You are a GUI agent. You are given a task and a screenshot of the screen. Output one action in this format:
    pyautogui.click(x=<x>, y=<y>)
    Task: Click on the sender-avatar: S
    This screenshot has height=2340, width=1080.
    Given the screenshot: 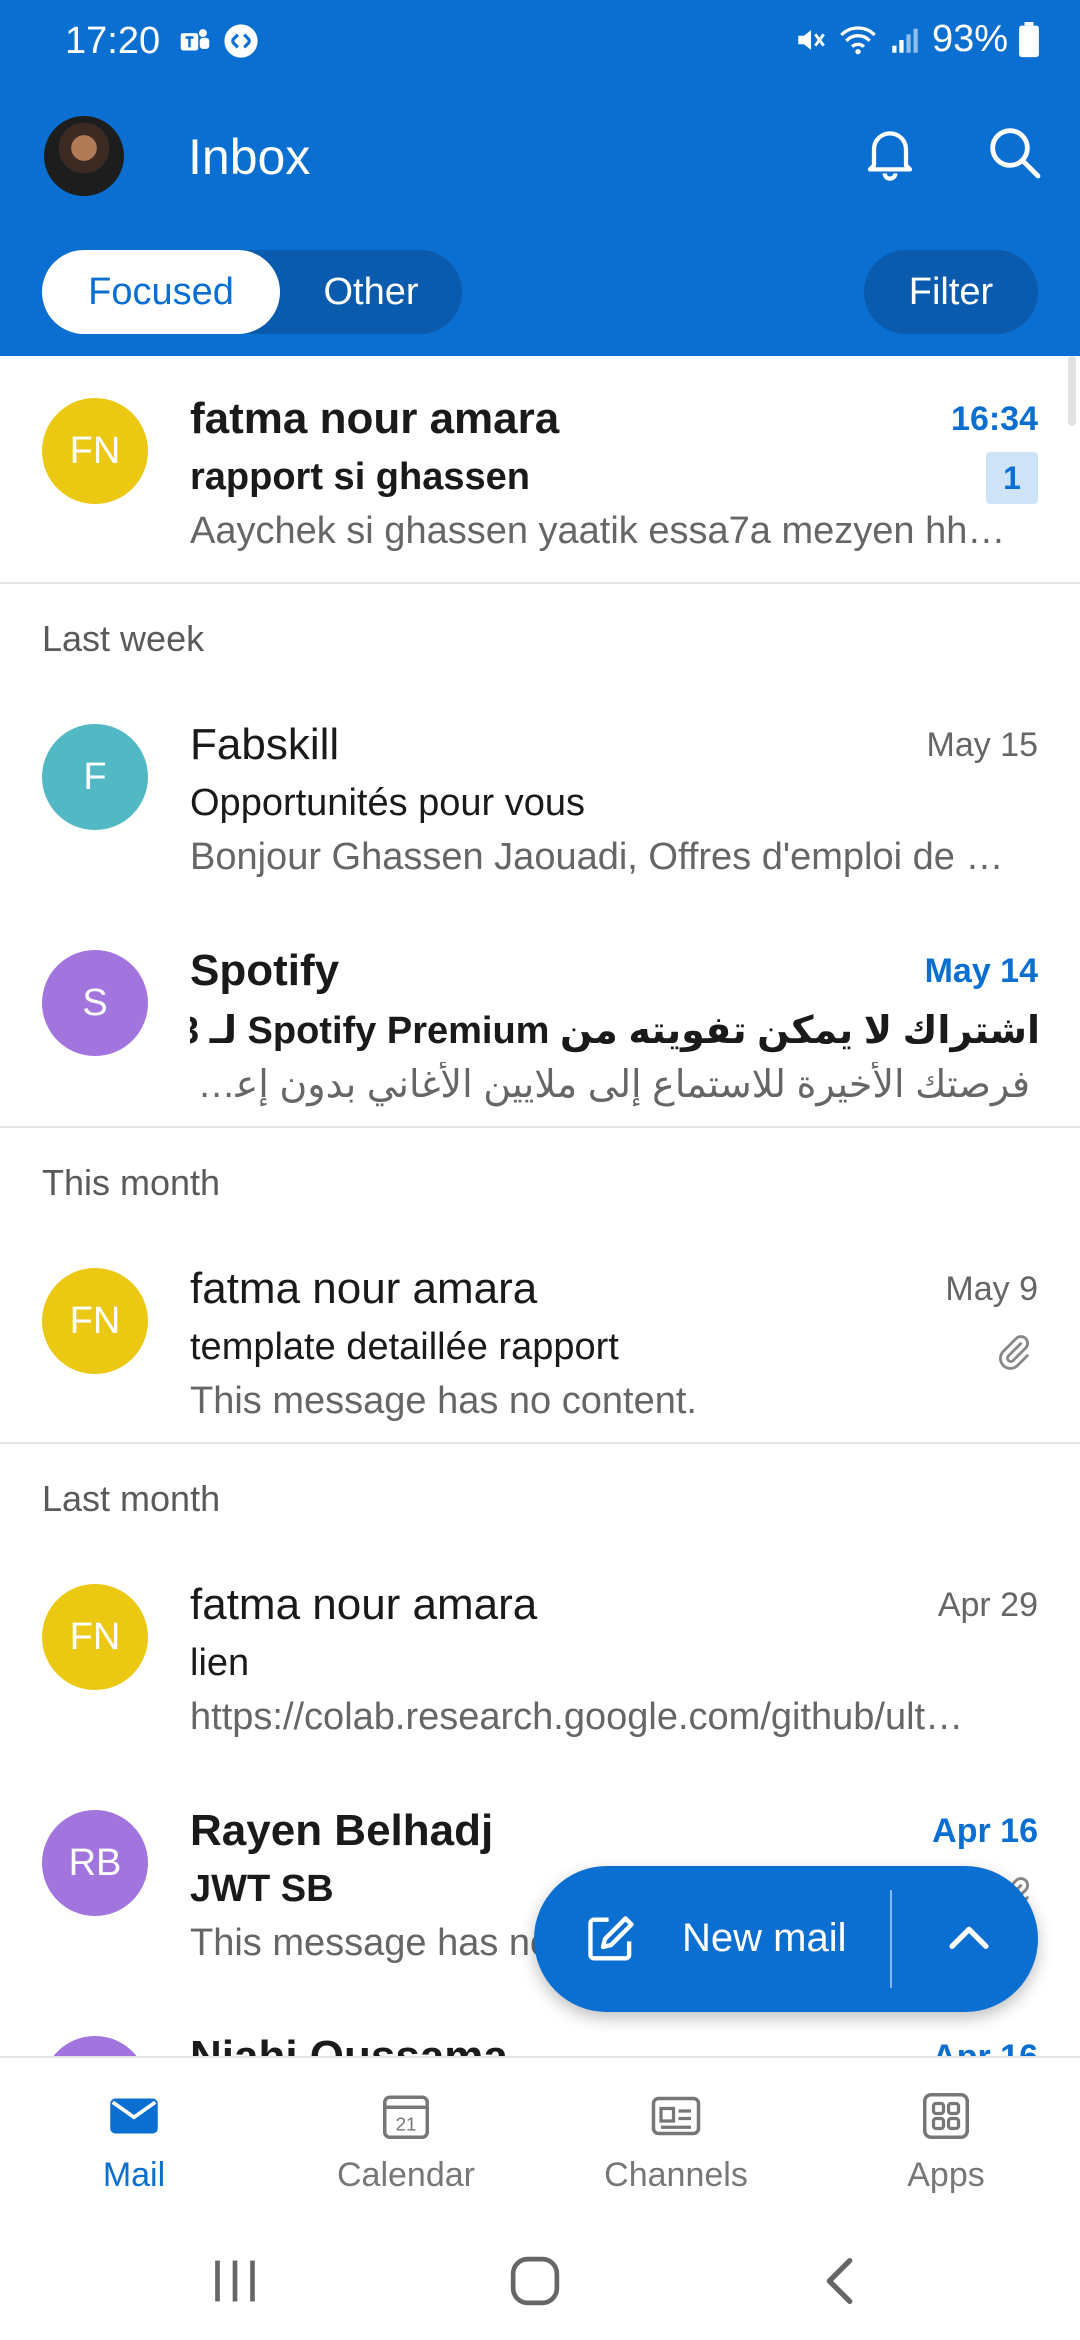 What is the action you would take?
    pyautogui.click(x=95, y=1003)
    